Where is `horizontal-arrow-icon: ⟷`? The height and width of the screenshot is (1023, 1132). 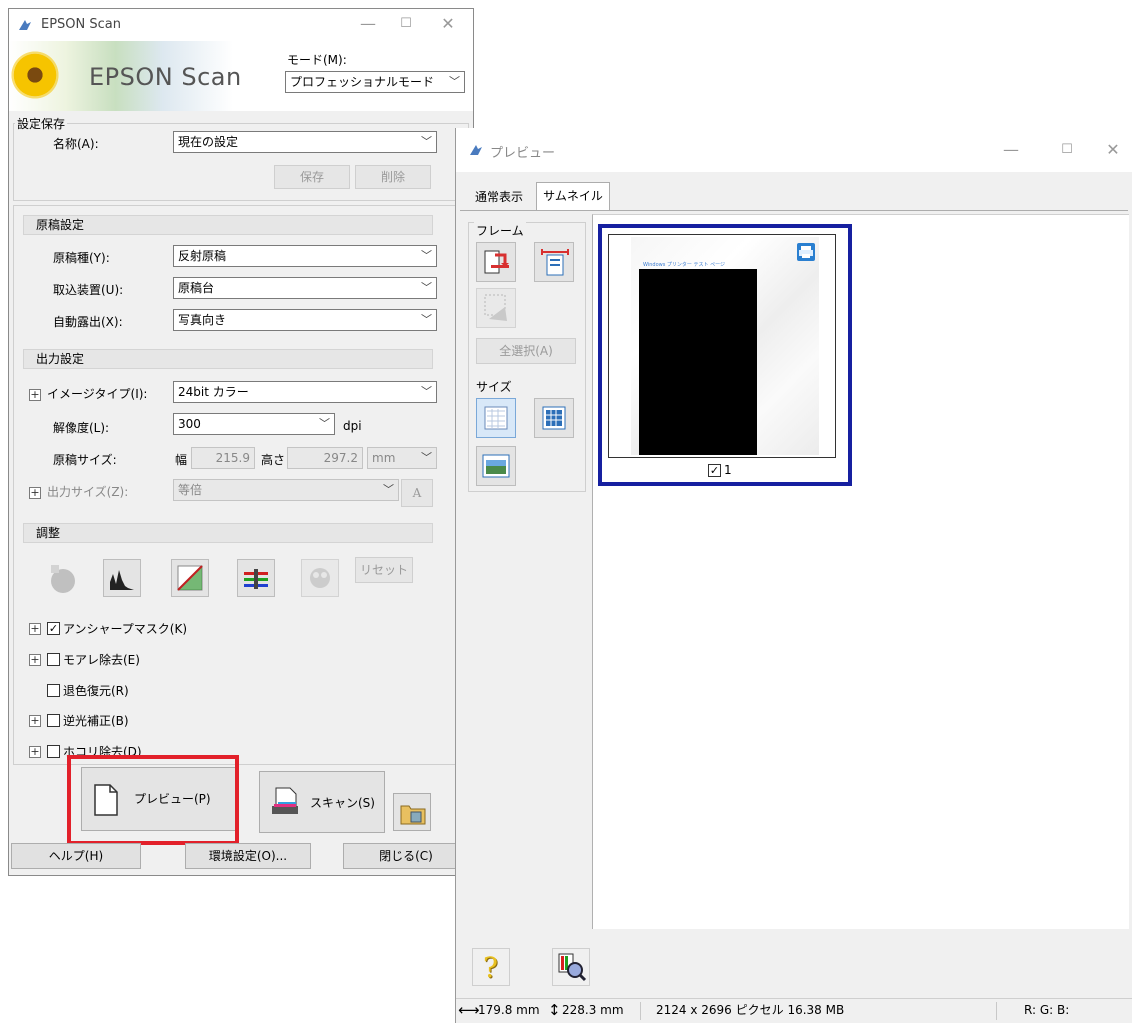
horizontal-arrow-icon: ⟷ is located at coordinates (469, 1010).